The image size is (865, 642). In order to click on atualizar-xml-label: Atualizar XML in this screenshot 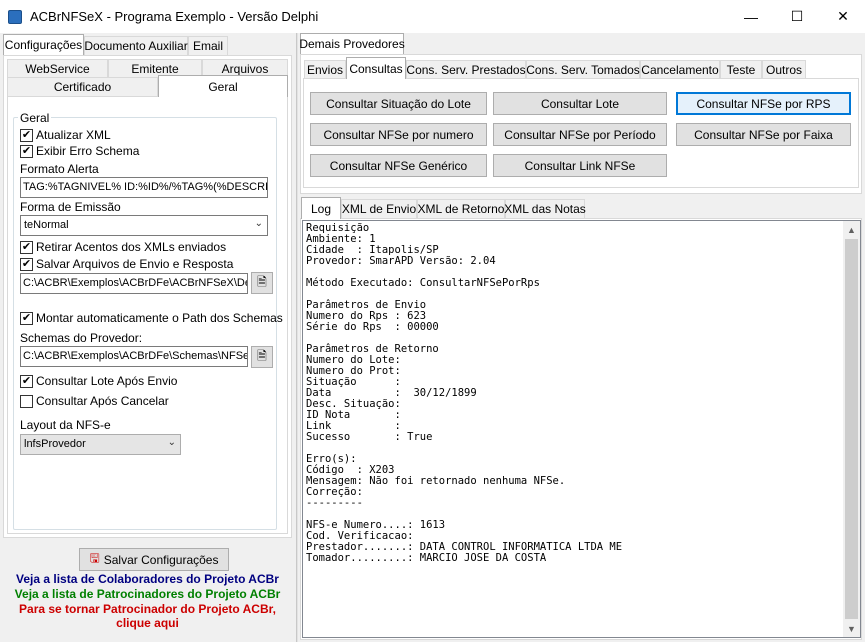, I will do `click(73, 135)`.